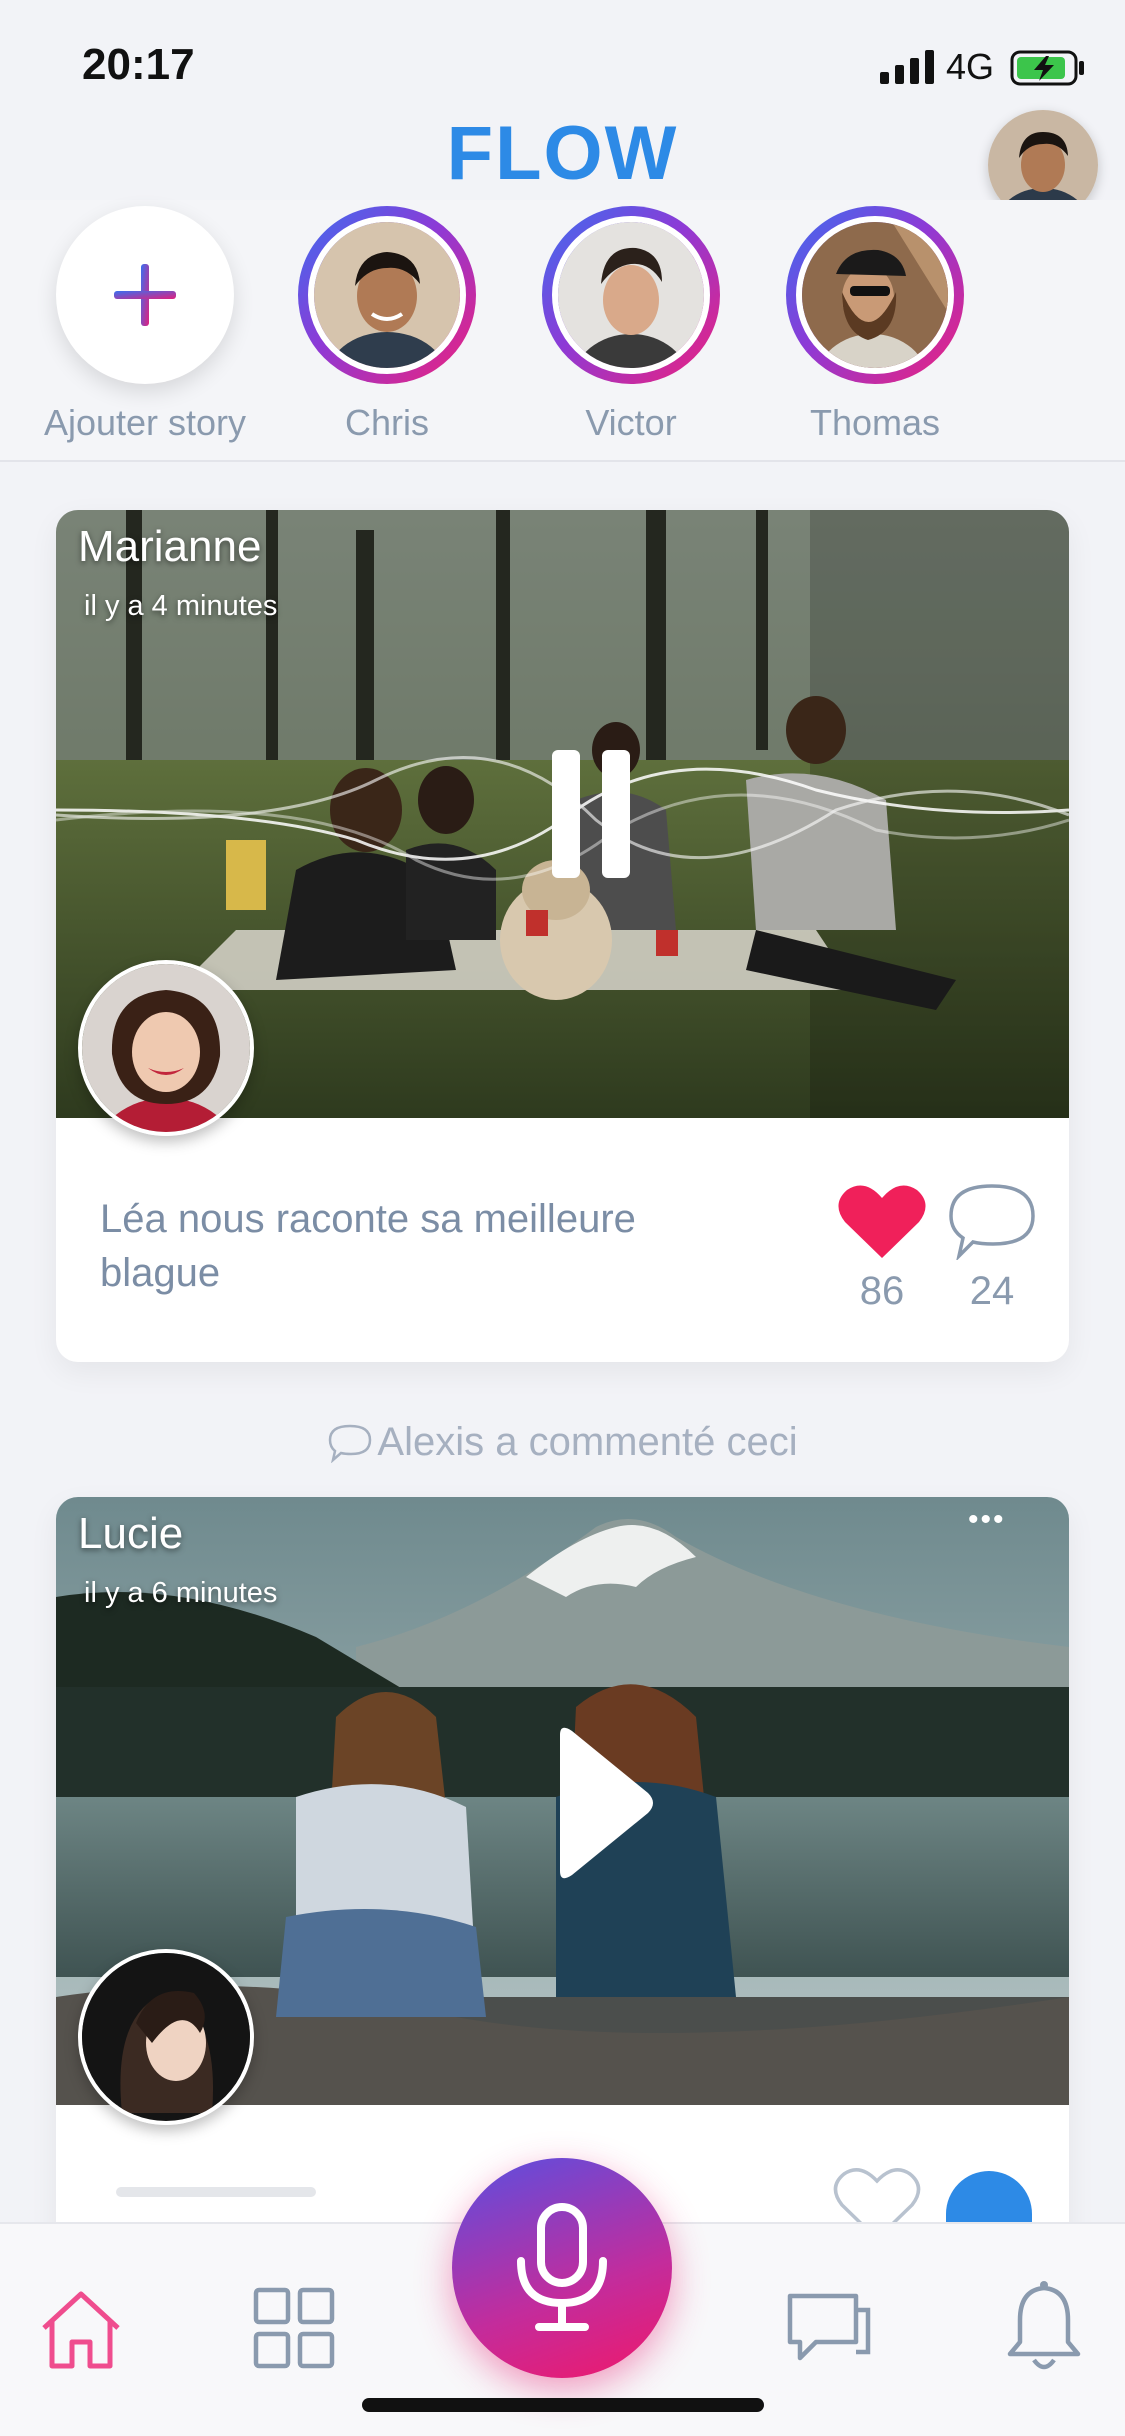 The width and height of the screenshot is (1125, 2436). I want to click on post-author: Marianne, so click(169, 547).